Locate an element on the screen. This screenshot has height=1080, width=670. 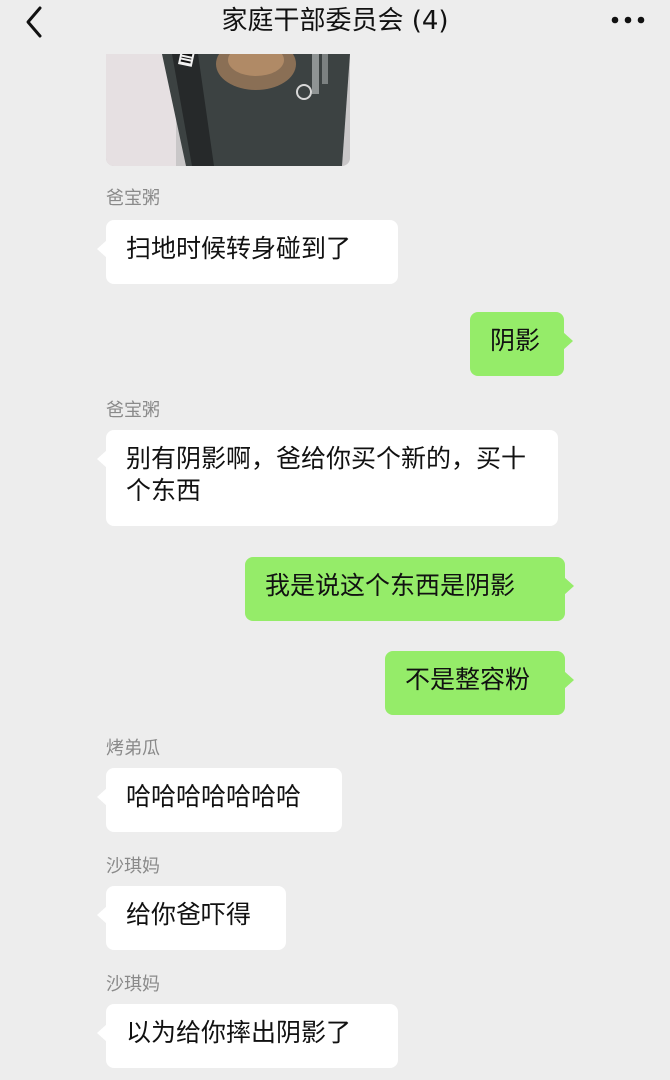
message-bubble-incoming: 扫地时候转身碰到了 is located at coordinates (247, 252).